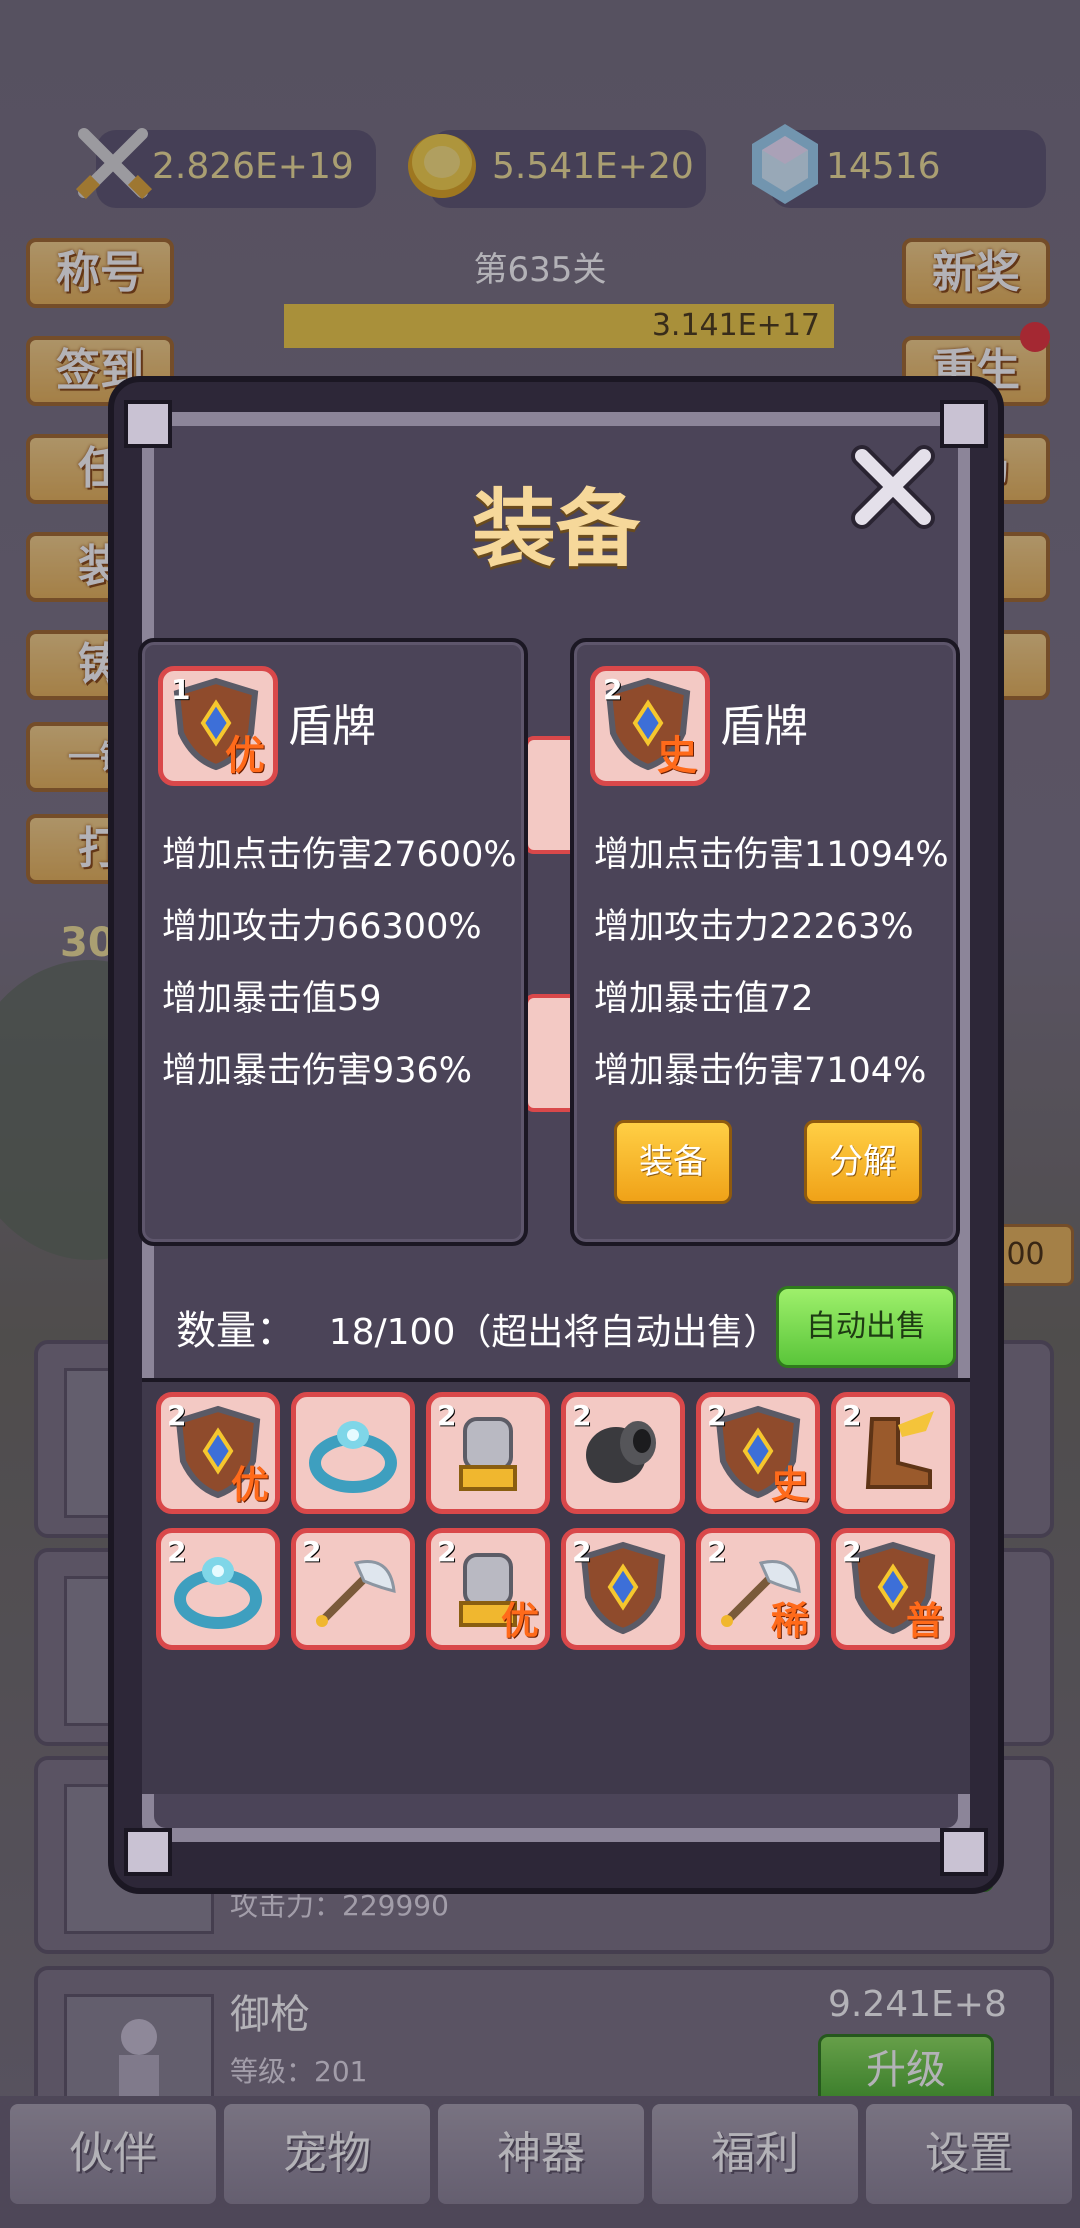  What do you see at coordinates (650, 726) in the screenshot?
I see `candidate-item-icon: 2 史` at bounding box center [650, 726].